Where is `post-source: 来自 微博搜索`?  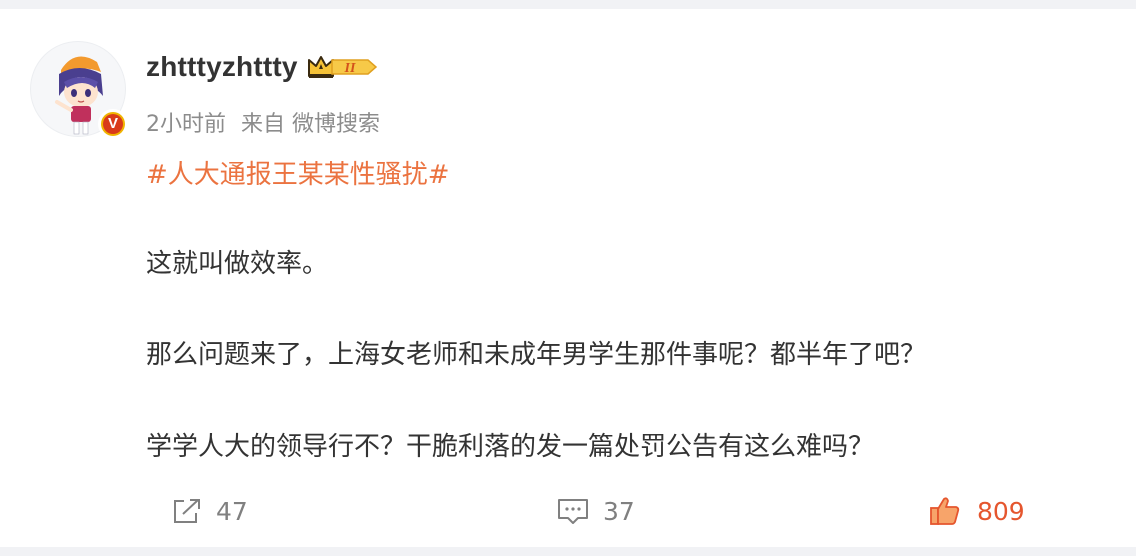
post-source: 来自 微博搜索 is located at coordinates (310, 124).